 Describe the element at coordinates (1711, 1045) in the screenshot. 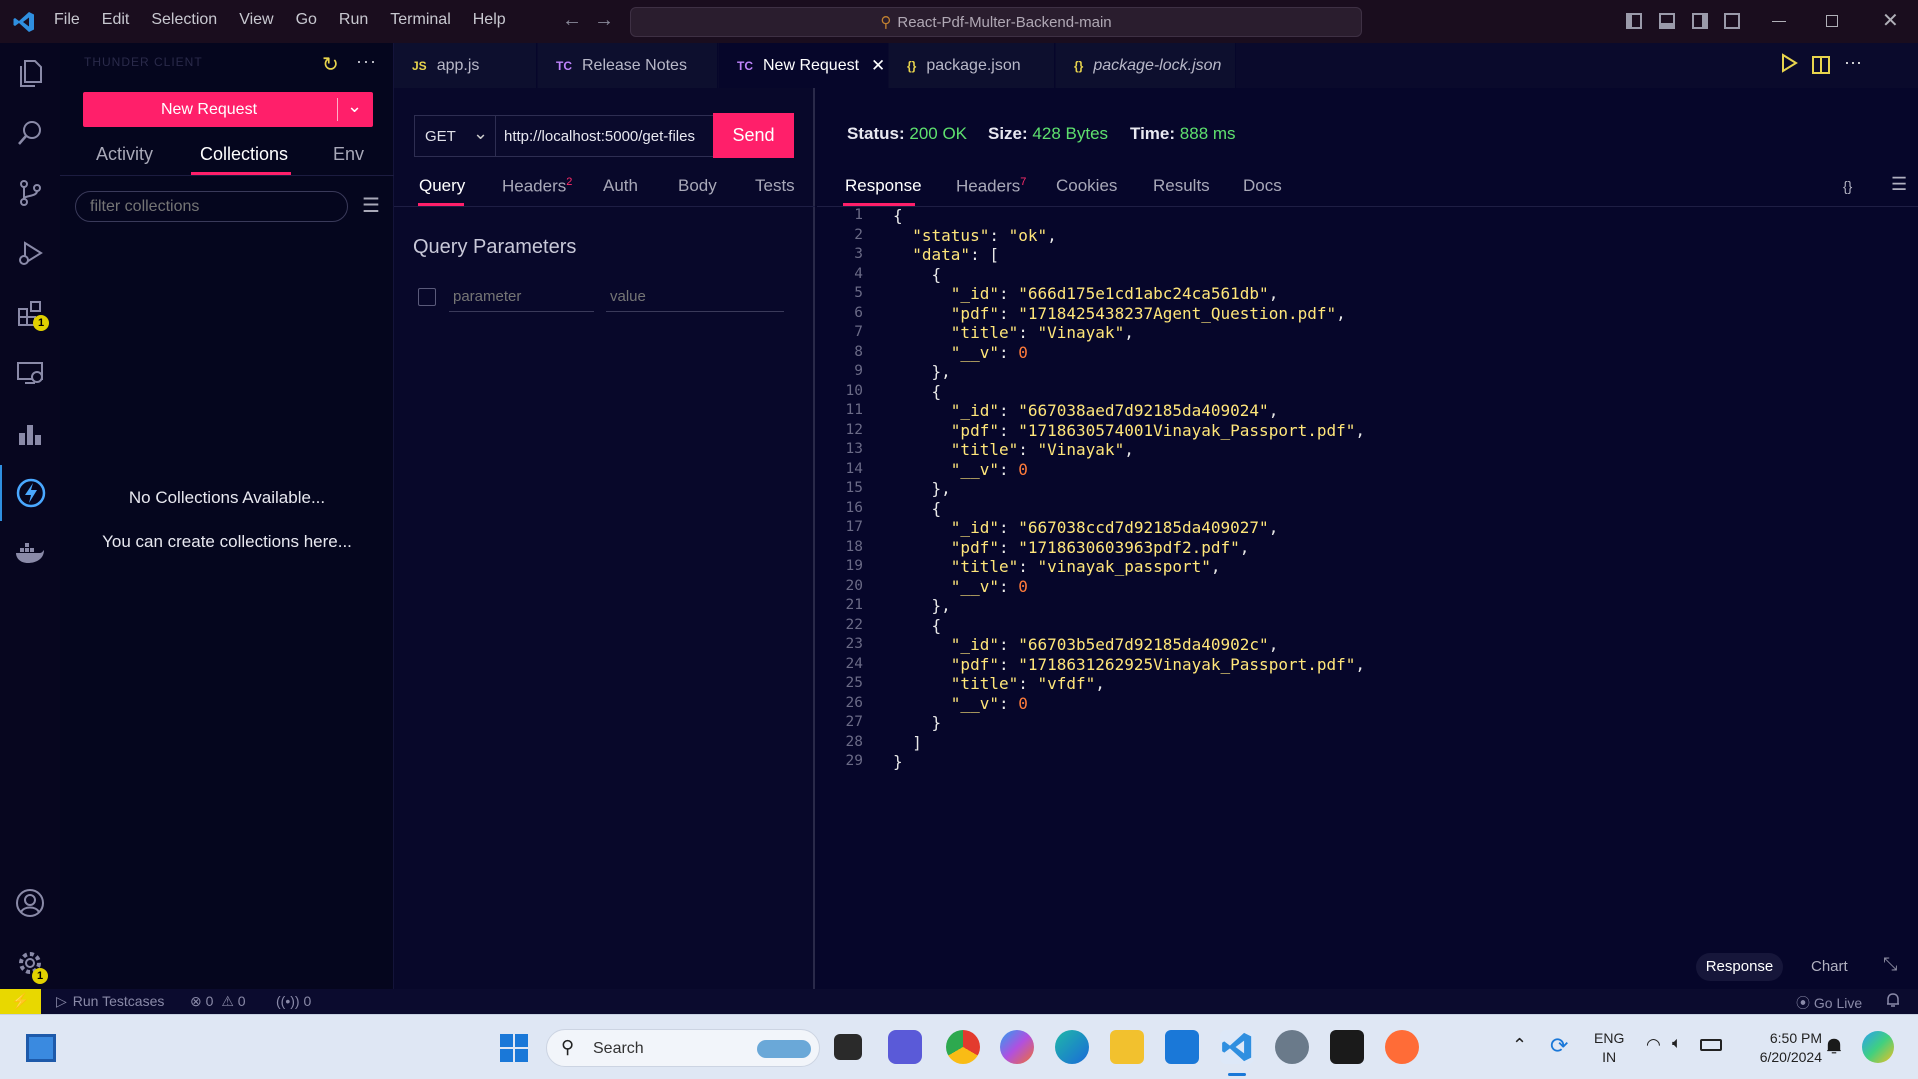

I see `battery-icon` at that location.